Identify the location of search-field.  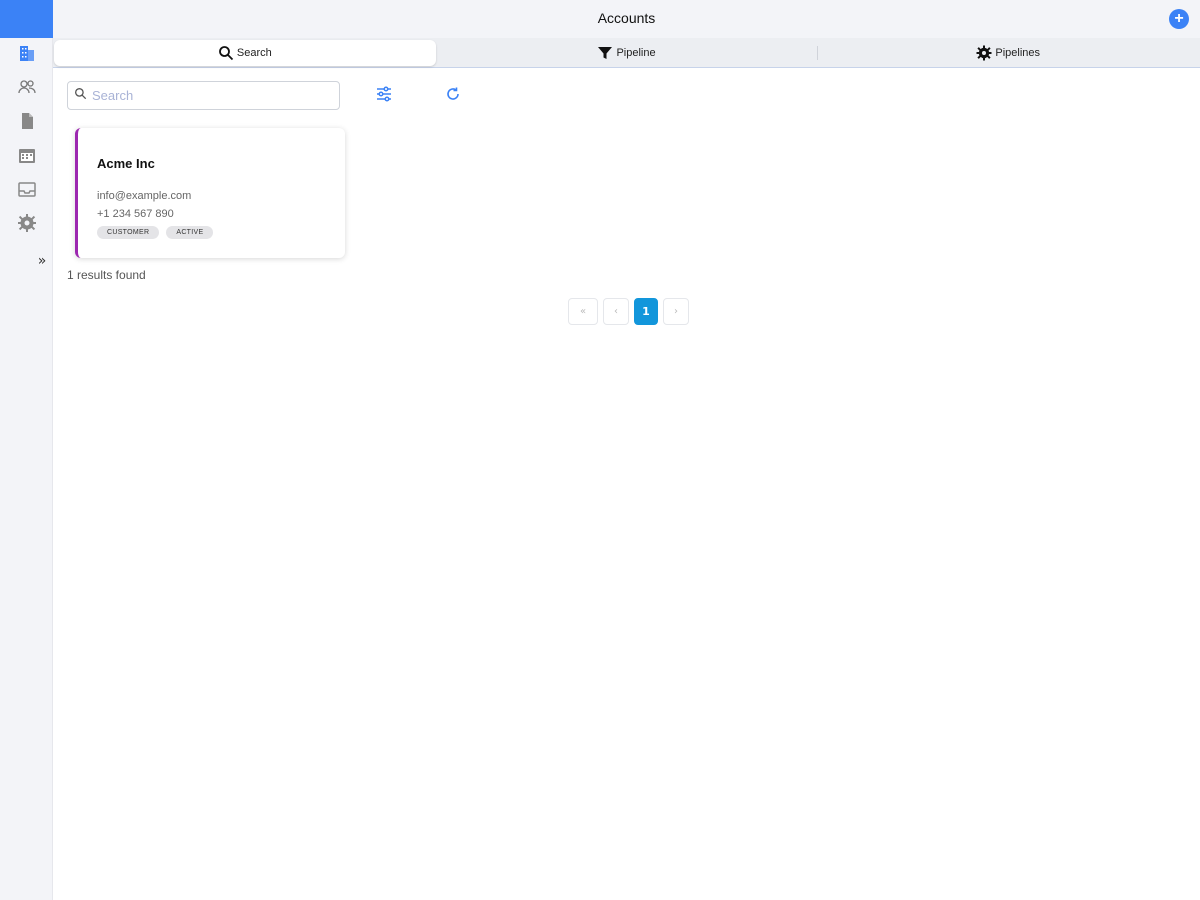
(203, 95).